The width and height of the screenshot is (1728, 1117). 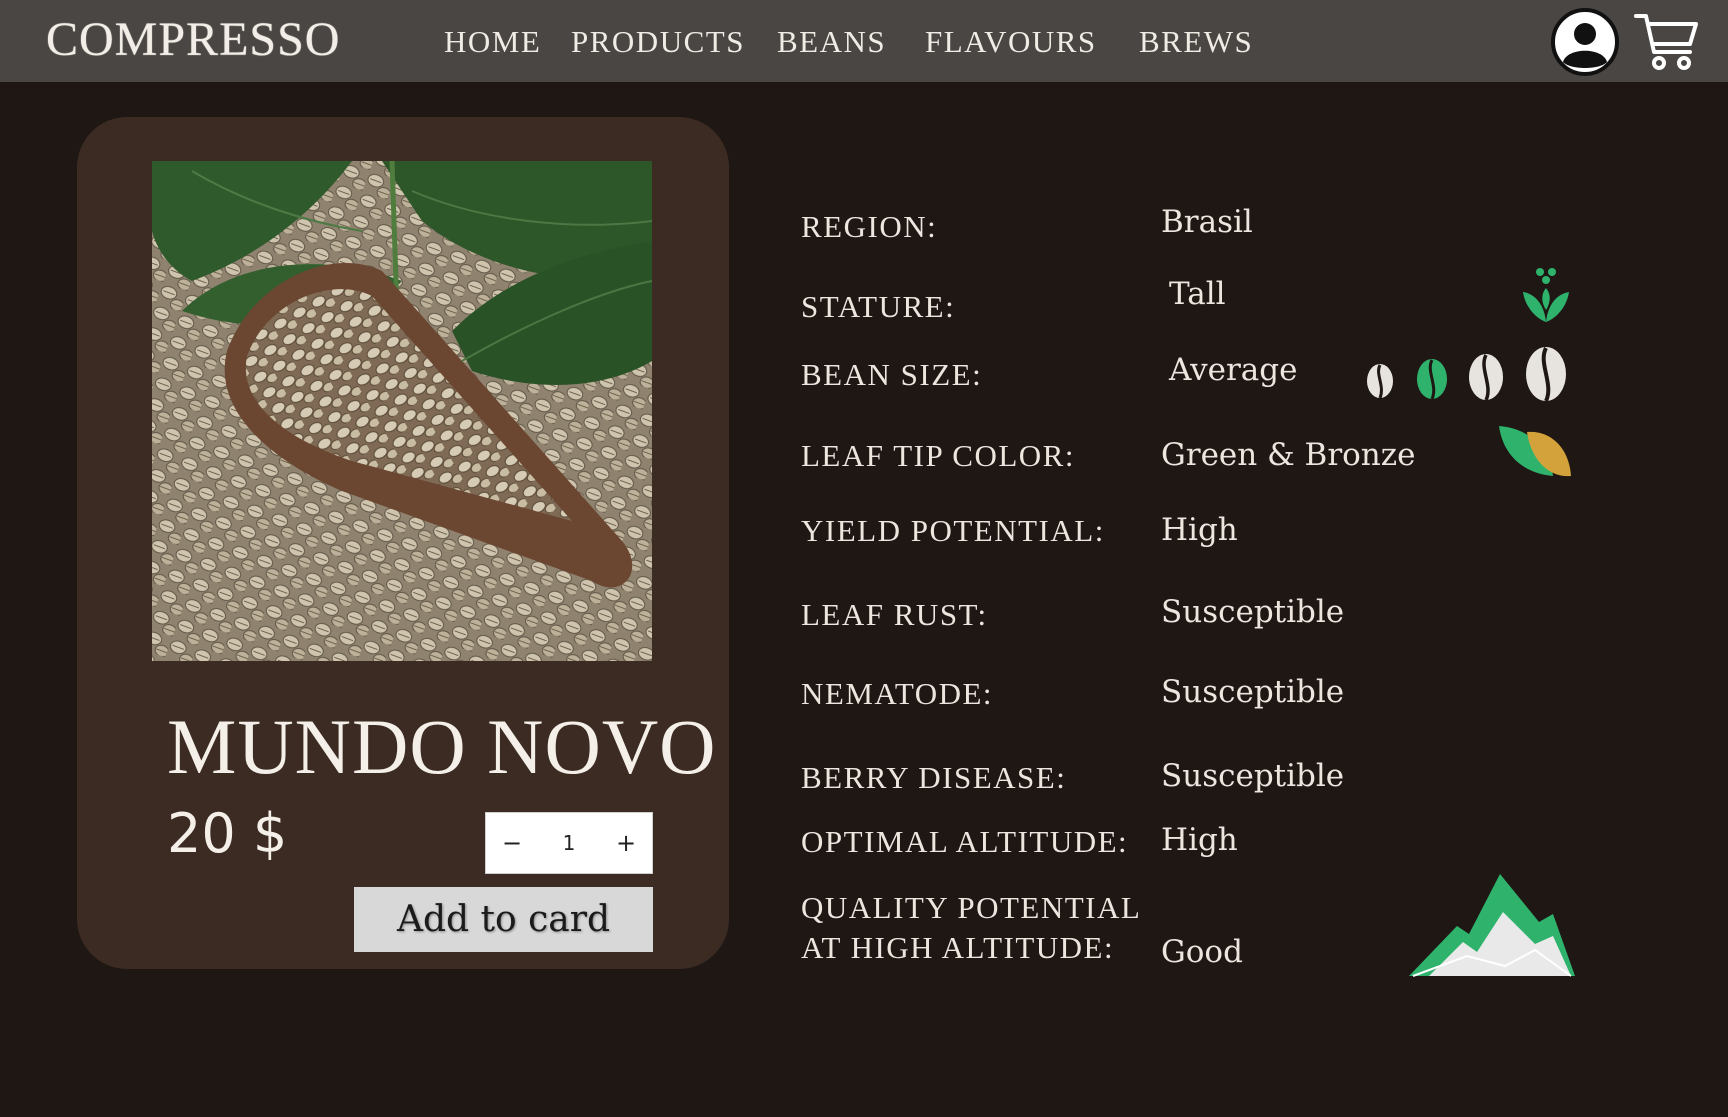 I want to click on shopping-cart-icon, so click(x=1667, y=41).